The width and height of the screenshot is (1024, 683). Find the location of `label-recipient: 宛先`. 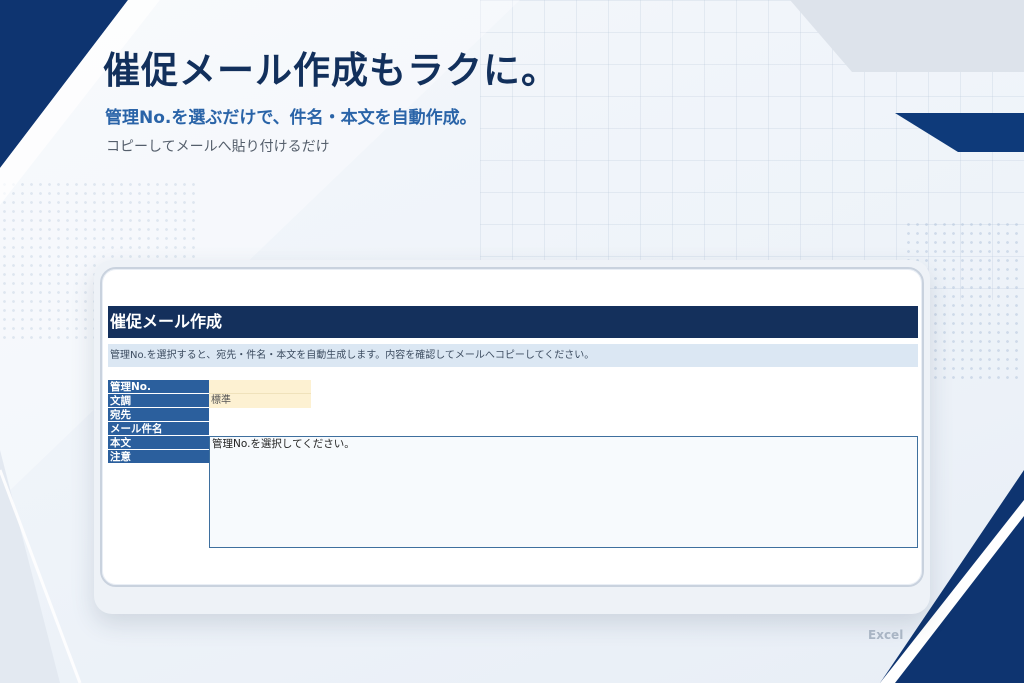

label-recipient: 宛先 is located at coordinates (158, 415).